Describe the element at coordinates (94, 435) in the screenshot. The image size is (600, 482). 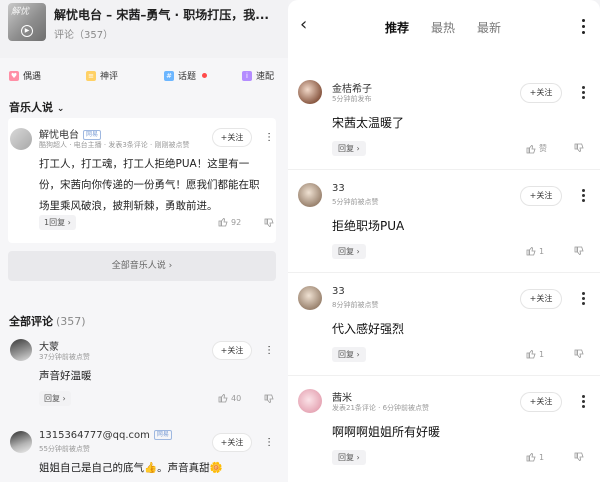
I see `commenter-name-text: 1315364777@qq.com` at that location.